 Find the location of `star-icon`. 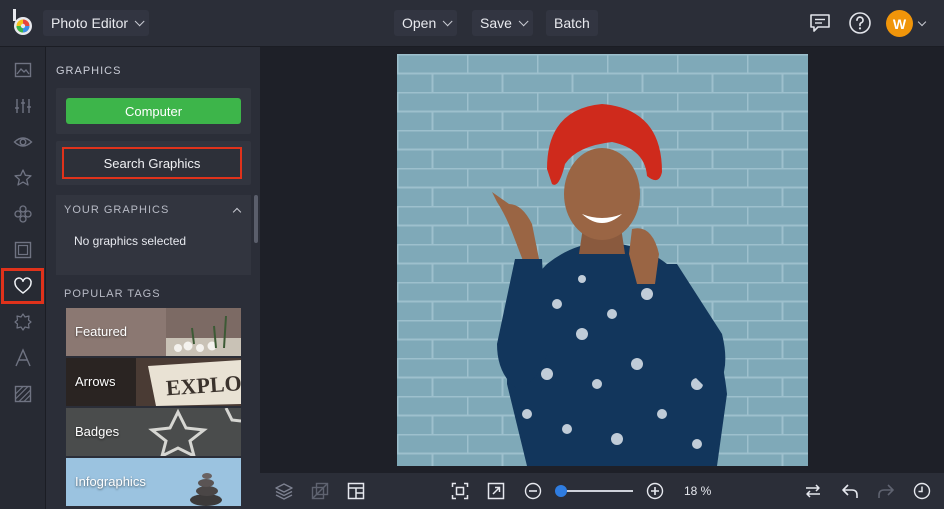

star-icon is located at coordinates (22, 177).